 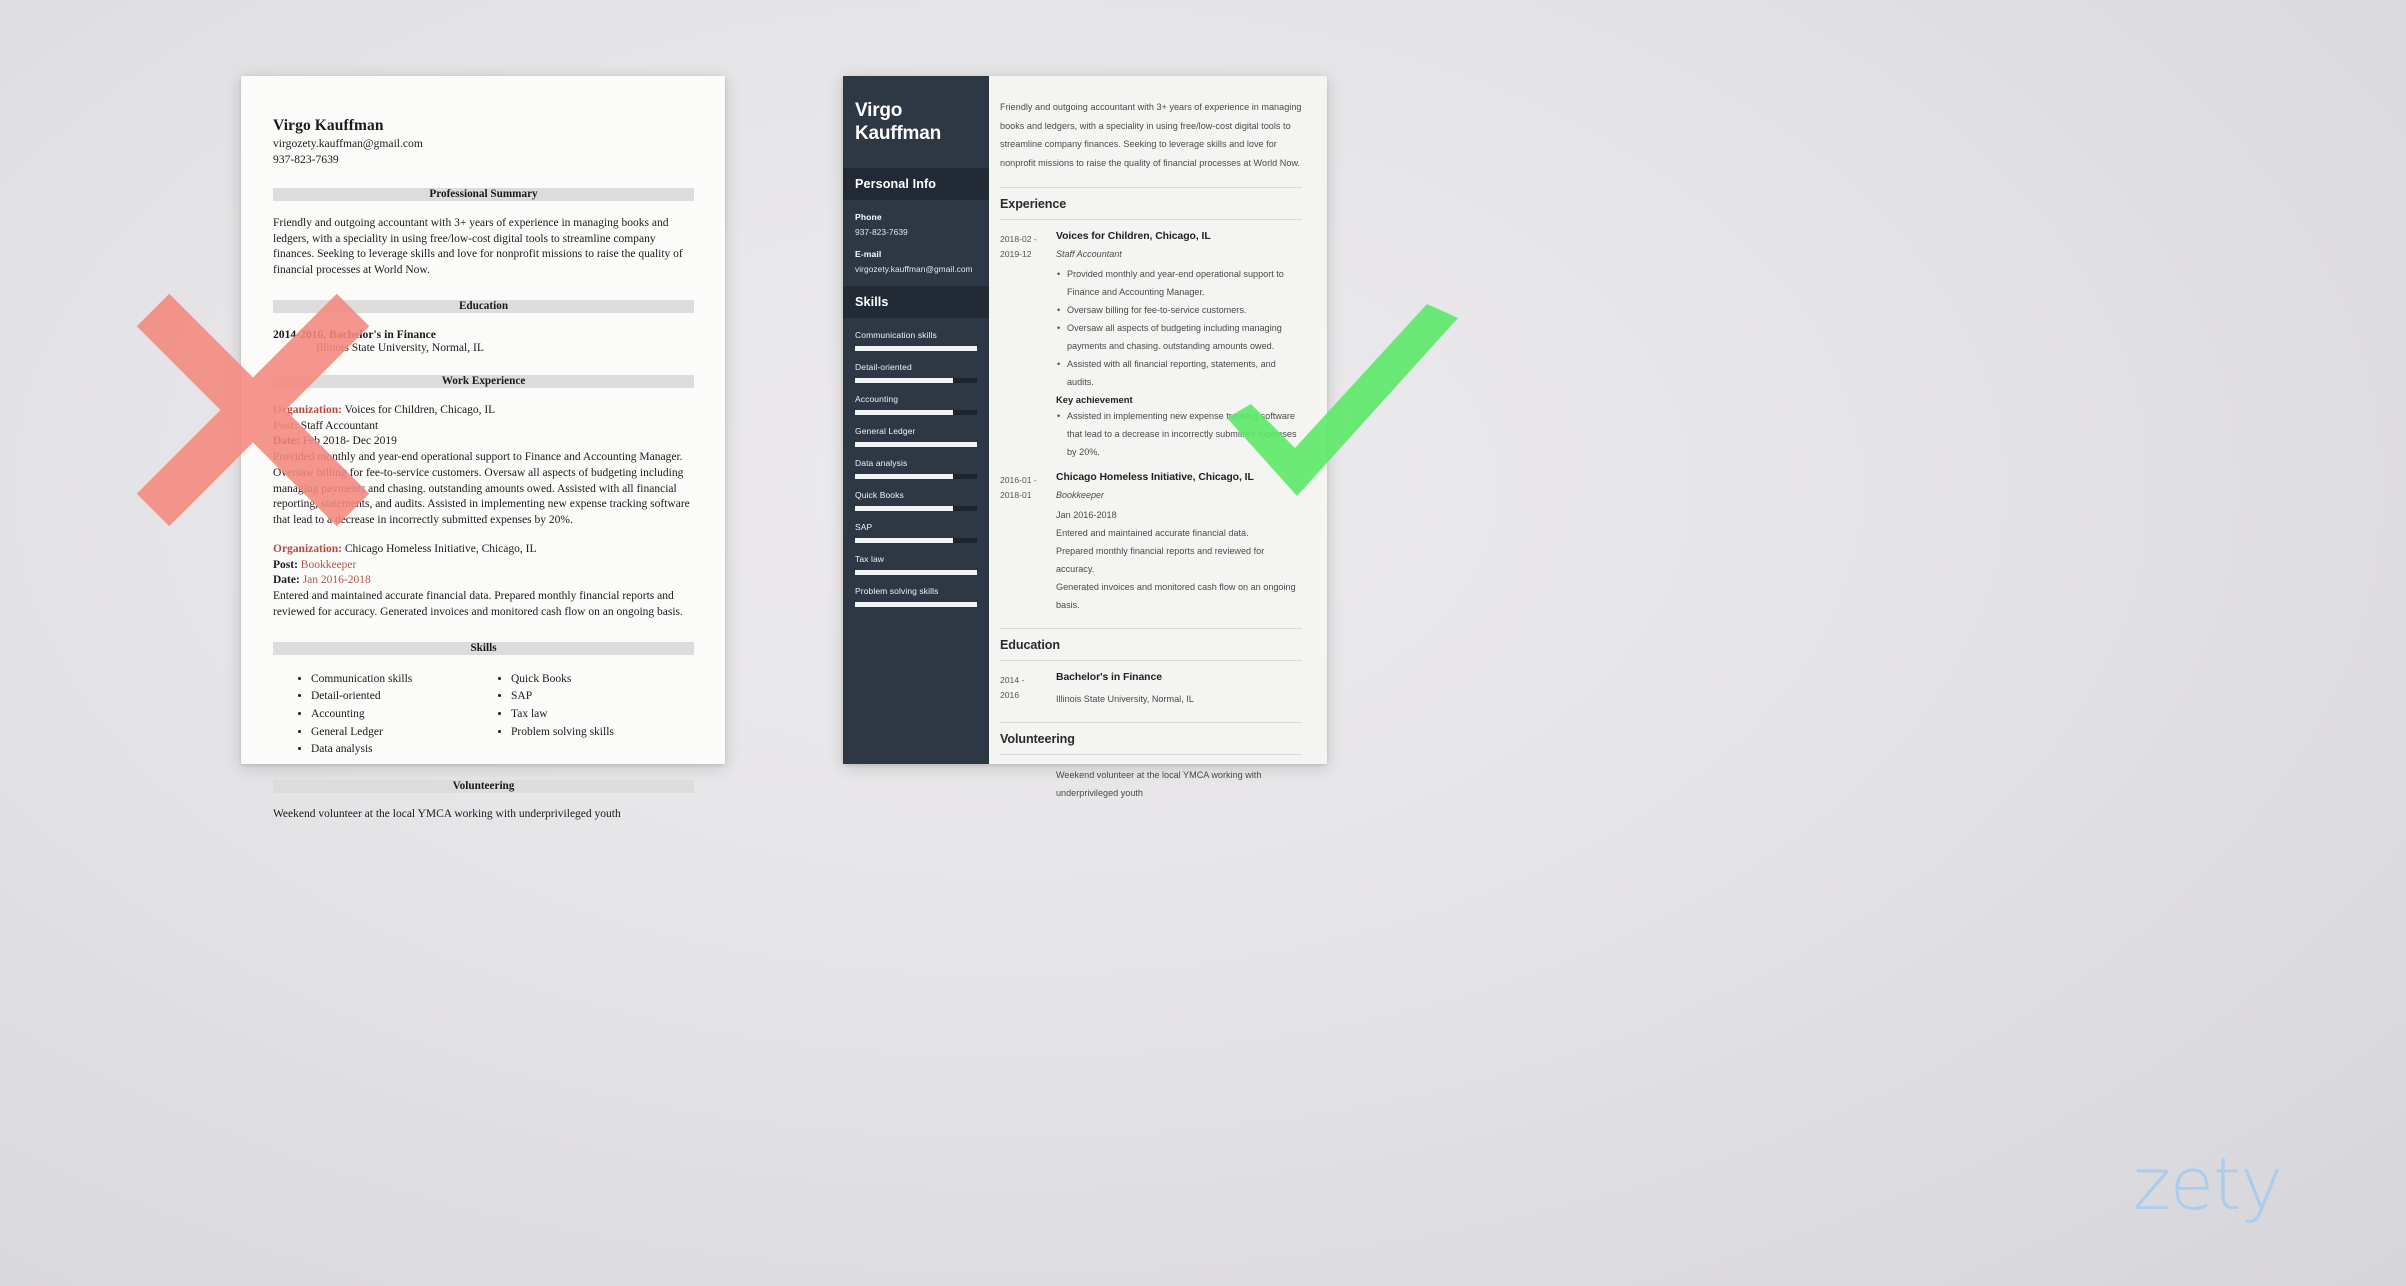 What do you see at coordinates (1016, 253) in the screenshot?
I see `date-to: 2019-12` at bounding box center [1016, 253].